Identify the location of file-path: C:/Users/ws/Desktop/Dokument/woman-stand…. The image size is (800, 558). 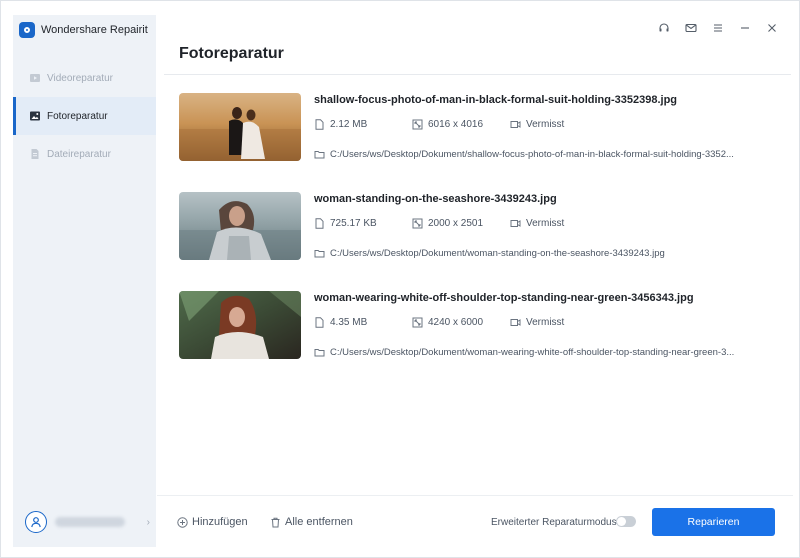
(489, 253).